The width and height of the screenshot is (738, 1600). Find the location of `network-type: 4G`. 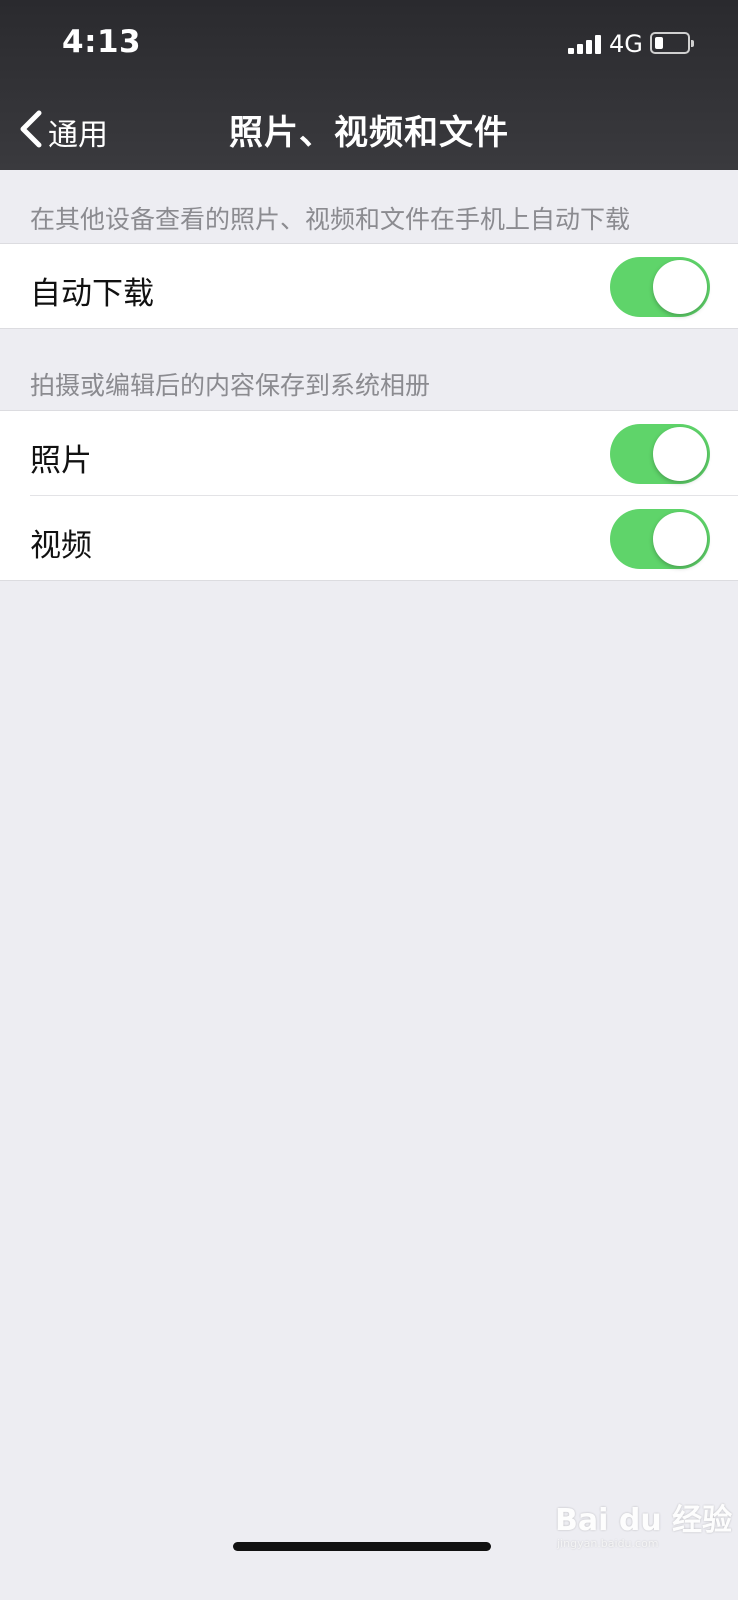

network-type: 4G is located at coordinates (626, 44).